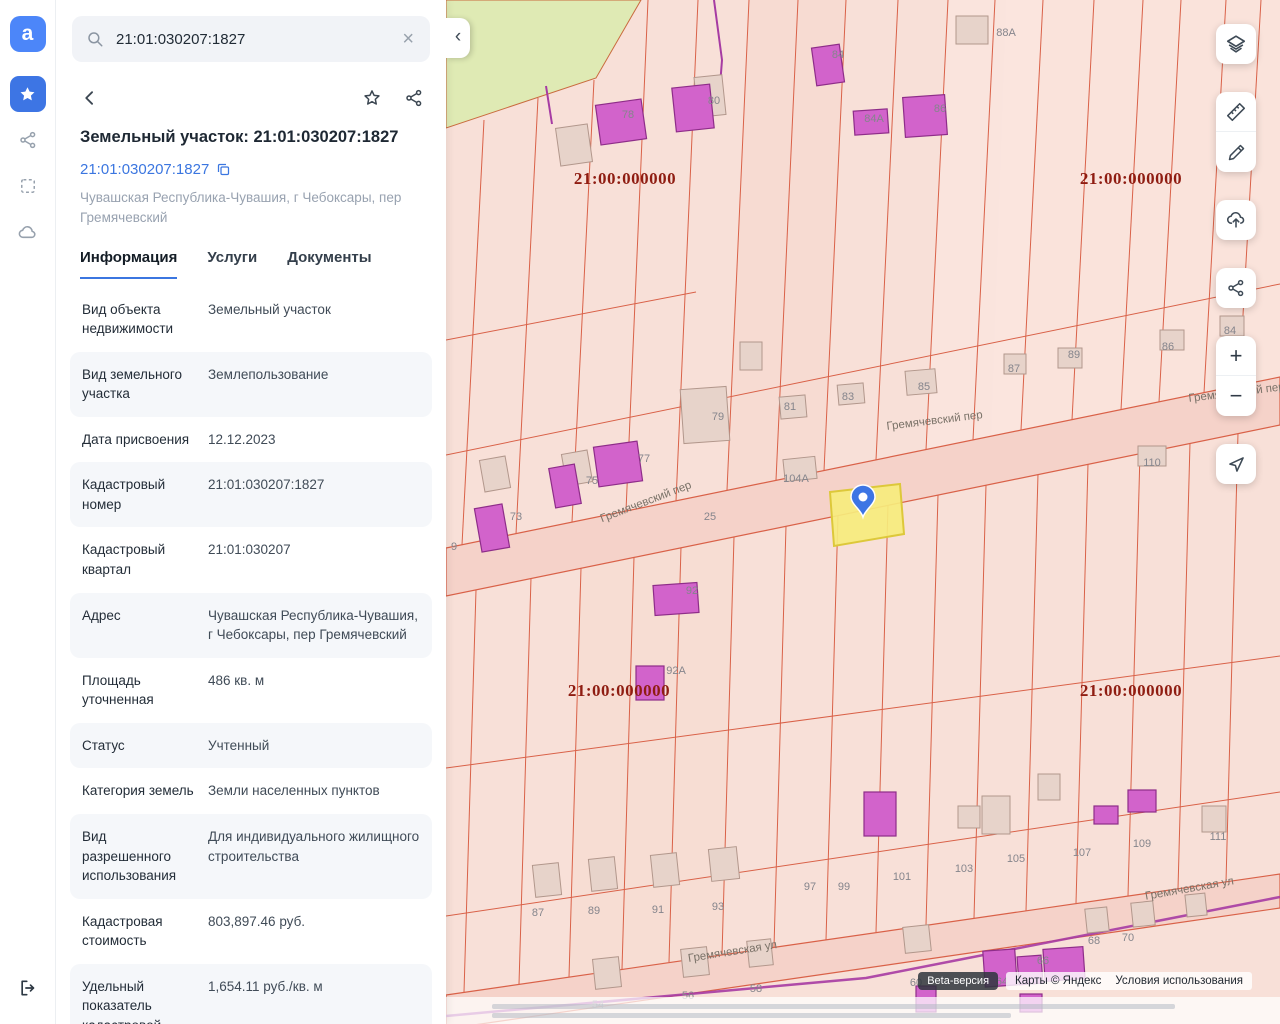 The height and width of the screenshot is (1024, 1280). Describe the element at coordinates (1043, 961) in the screenshot. I see `parcel-number-label: 66` at that location.